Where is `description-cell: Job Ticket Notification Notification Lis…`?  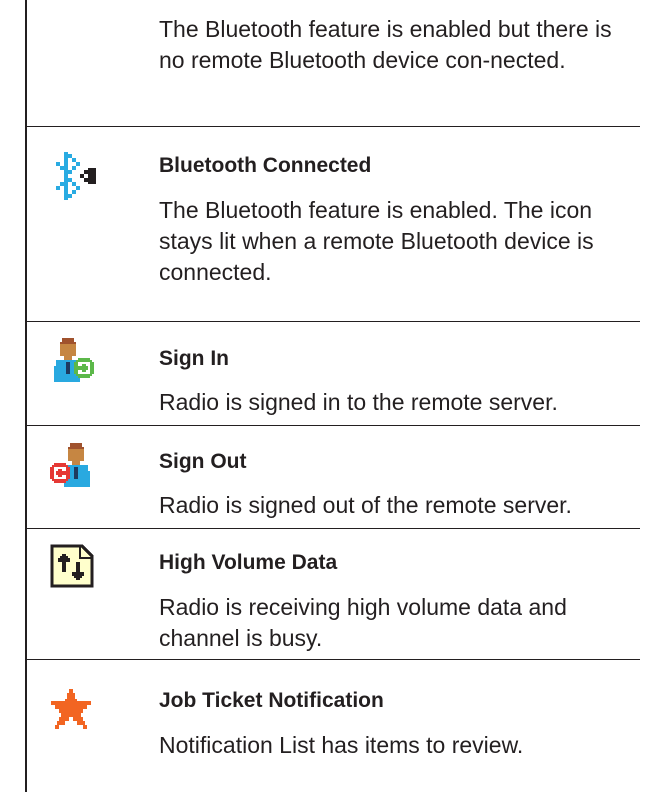 description-cell: Job Ticket Notification Notification Lis… is located at coordinates (399, 710).